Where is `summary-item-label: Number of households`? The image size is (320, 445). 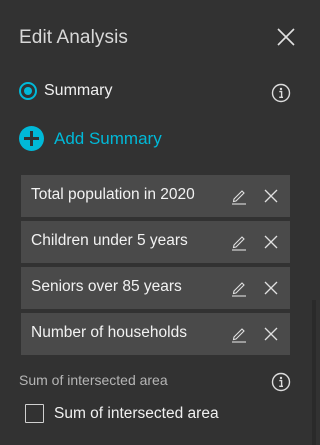
summary-item-label: Number of households is located at coordinates (109, 332).